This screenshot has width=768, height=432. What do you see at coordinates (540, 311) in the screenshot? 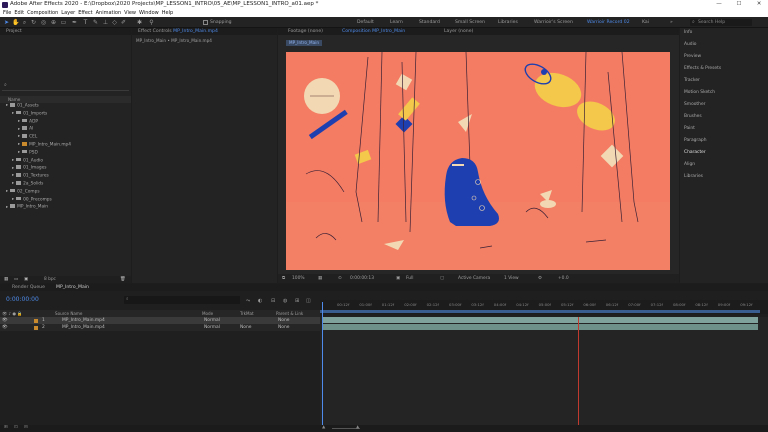
I see `work-area-bar` at bounding box center [540, 311].